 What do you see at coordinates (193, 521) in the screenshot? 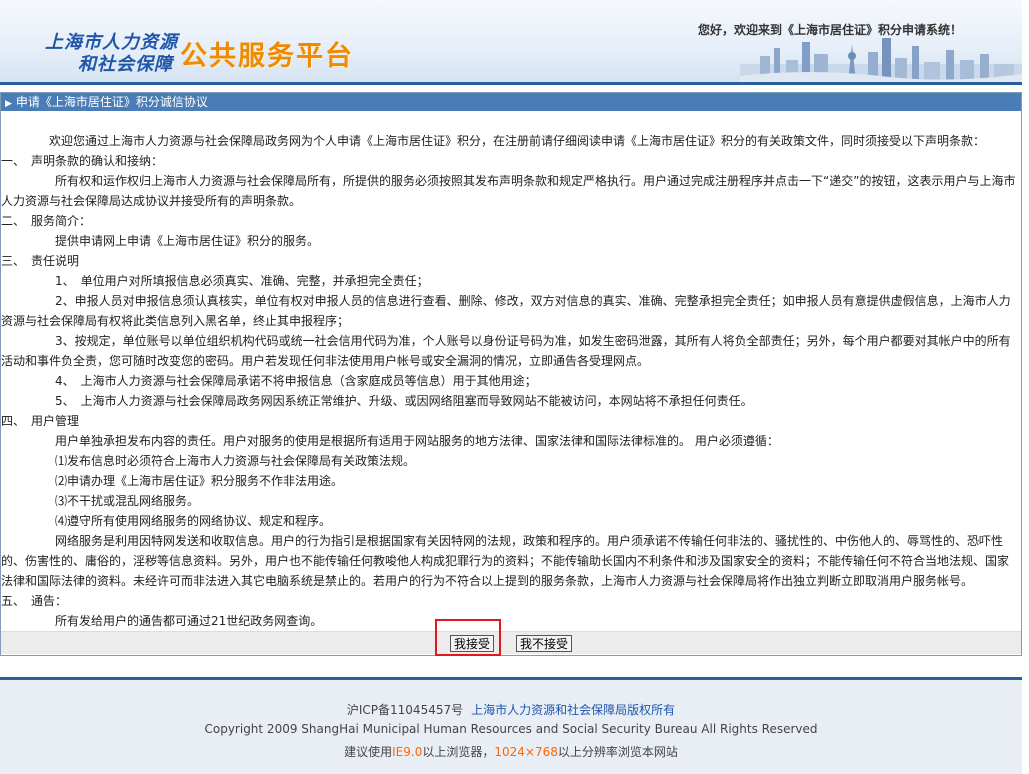
I see `section-4-item-4: ⑷遵守所有使用网络服务的网络协议、规定和程序。` at bounding box center [193, 521].